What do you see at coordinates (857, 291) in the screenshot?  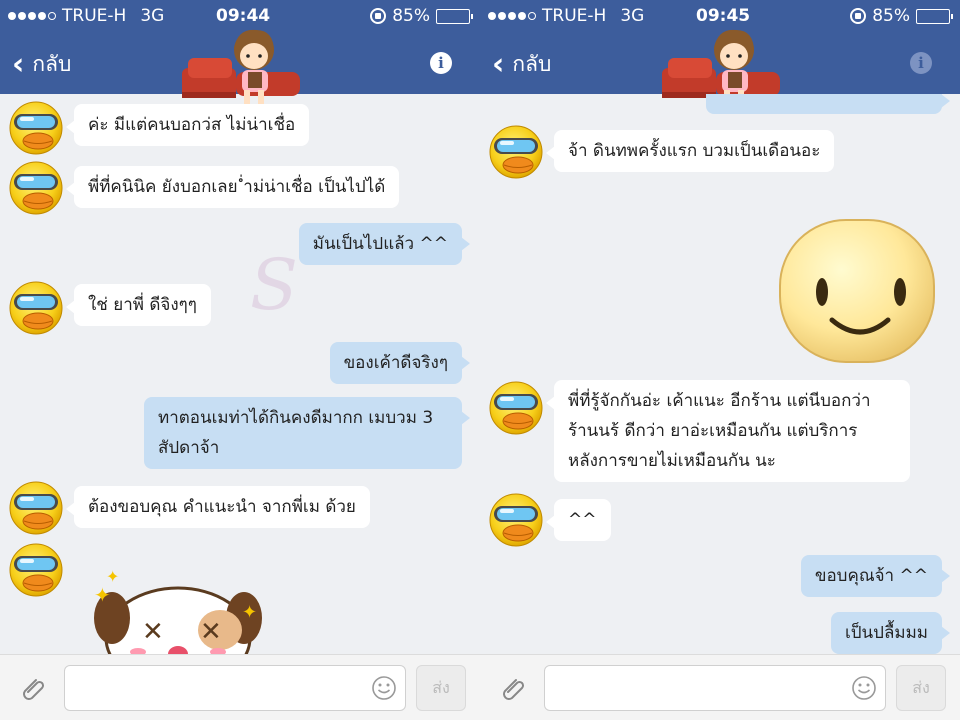 I see `smile-sticker` at bounding box center [857, 291].